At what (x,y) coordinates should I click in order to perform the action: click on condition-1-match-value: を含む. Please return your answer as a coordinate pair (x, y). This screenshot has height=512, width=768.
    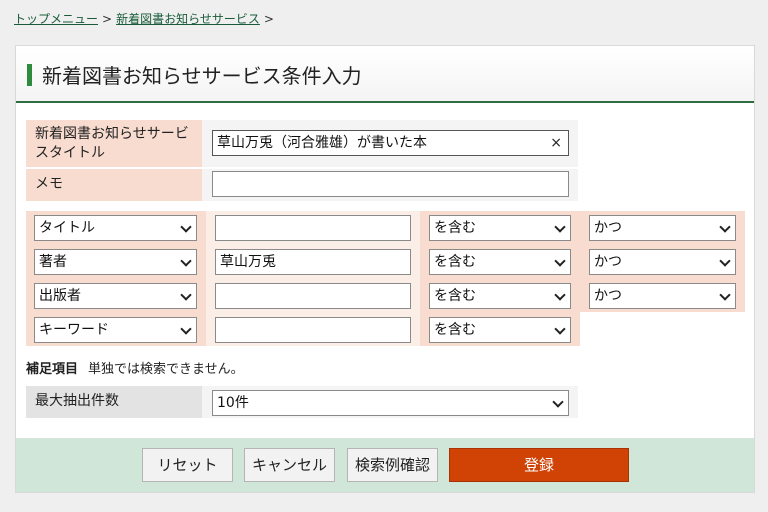
    Looking at the image, I should click on (455, 228).